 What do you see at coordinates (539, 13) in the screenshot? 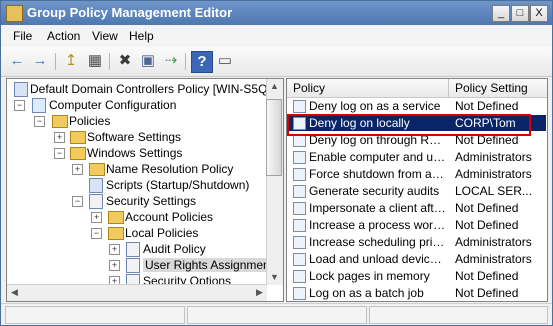
I see `close-button: X` at bounding box center [539, 13].